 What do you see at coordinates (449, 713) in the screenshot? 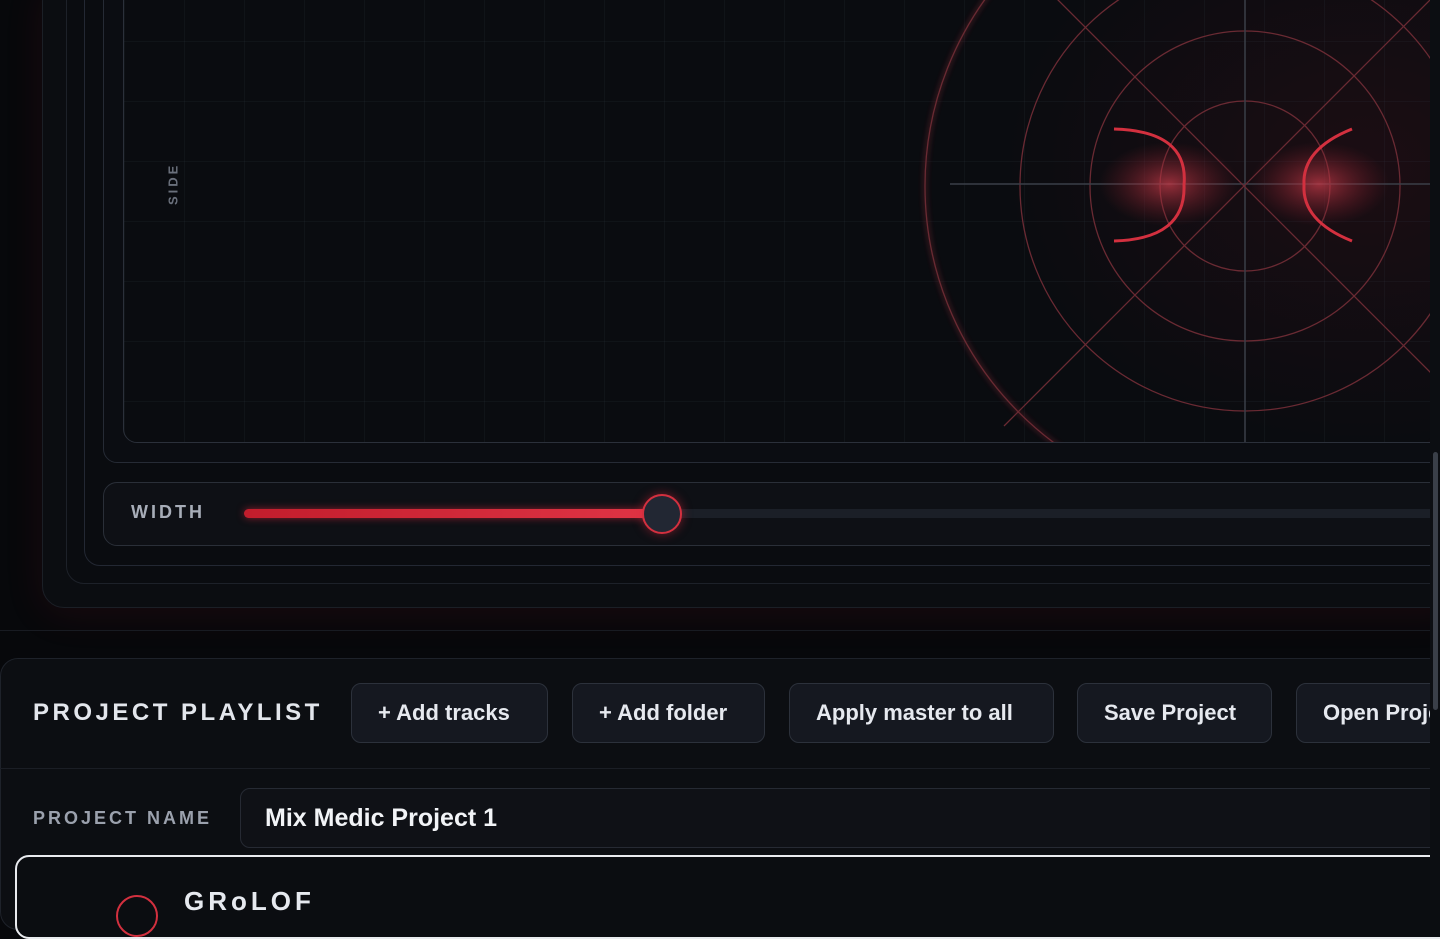
I see `add-tracks-button: + Add tracks` at bounding box center [449, 713].